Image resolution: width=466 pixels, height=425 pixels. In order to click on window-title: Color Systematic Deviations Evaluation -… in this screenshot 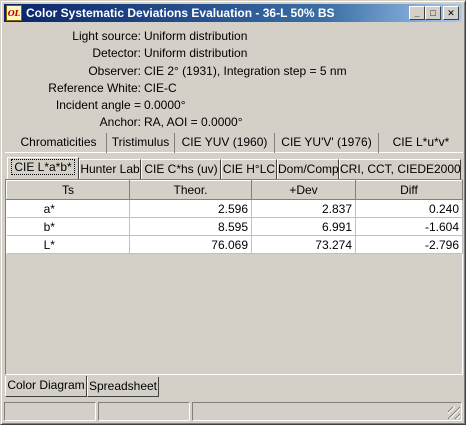, I will do `click(180, 13)`.